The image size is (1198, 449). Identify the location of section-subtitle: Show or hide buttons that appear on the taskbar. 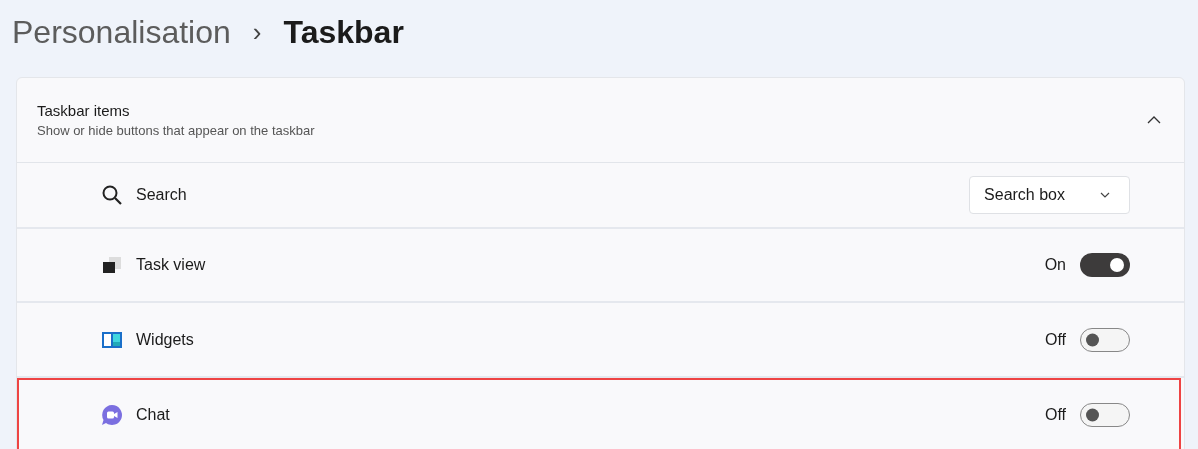
(176, 130).